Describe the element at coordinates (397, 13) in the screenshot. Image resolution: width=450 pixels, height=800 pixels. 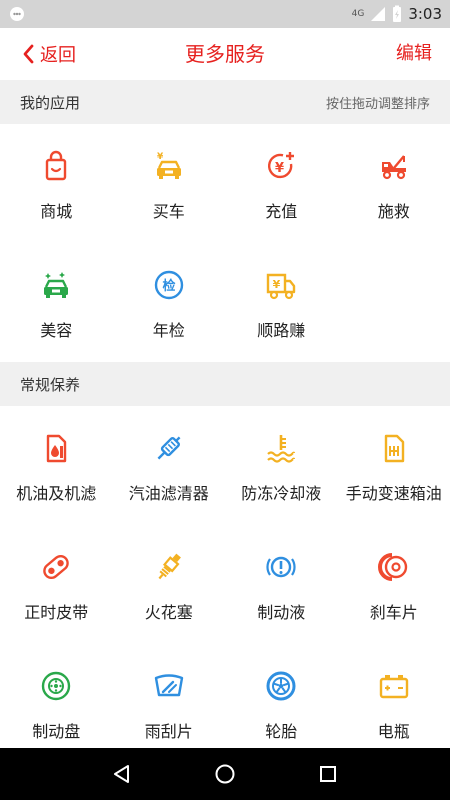
I see `battery-status-icon` at that location.